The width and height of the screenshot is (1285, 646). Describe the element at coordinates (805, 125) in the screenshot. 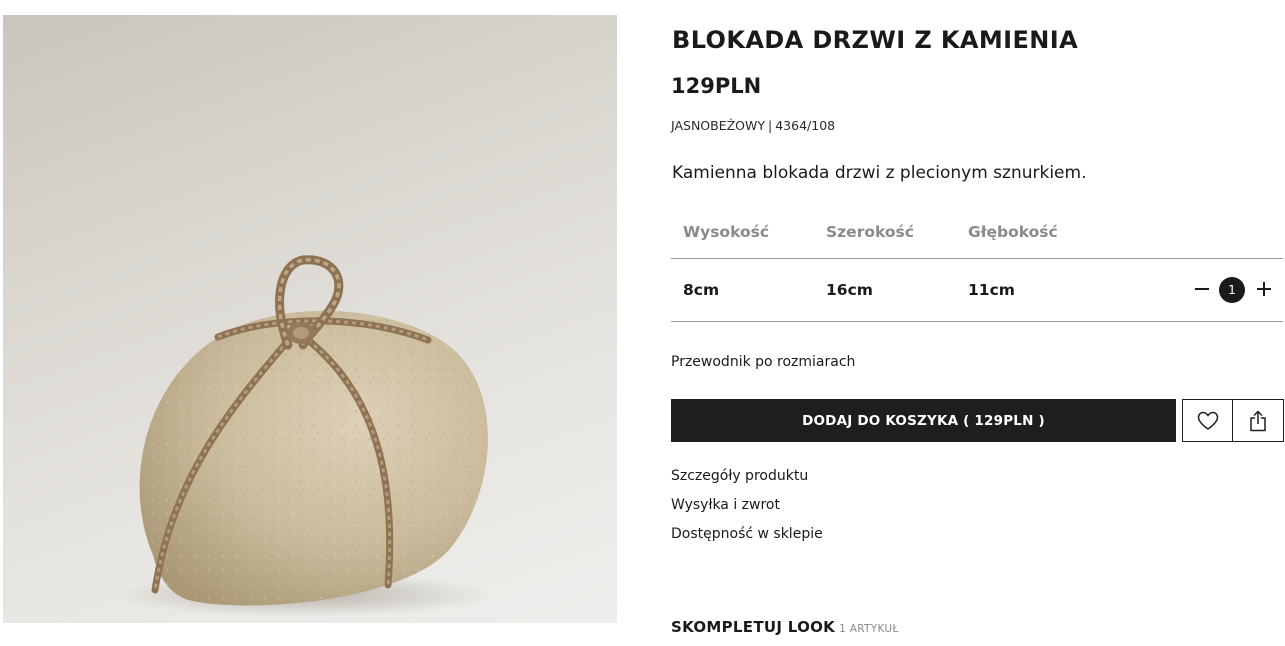

I see `product-reference: 4364/108` at that location.